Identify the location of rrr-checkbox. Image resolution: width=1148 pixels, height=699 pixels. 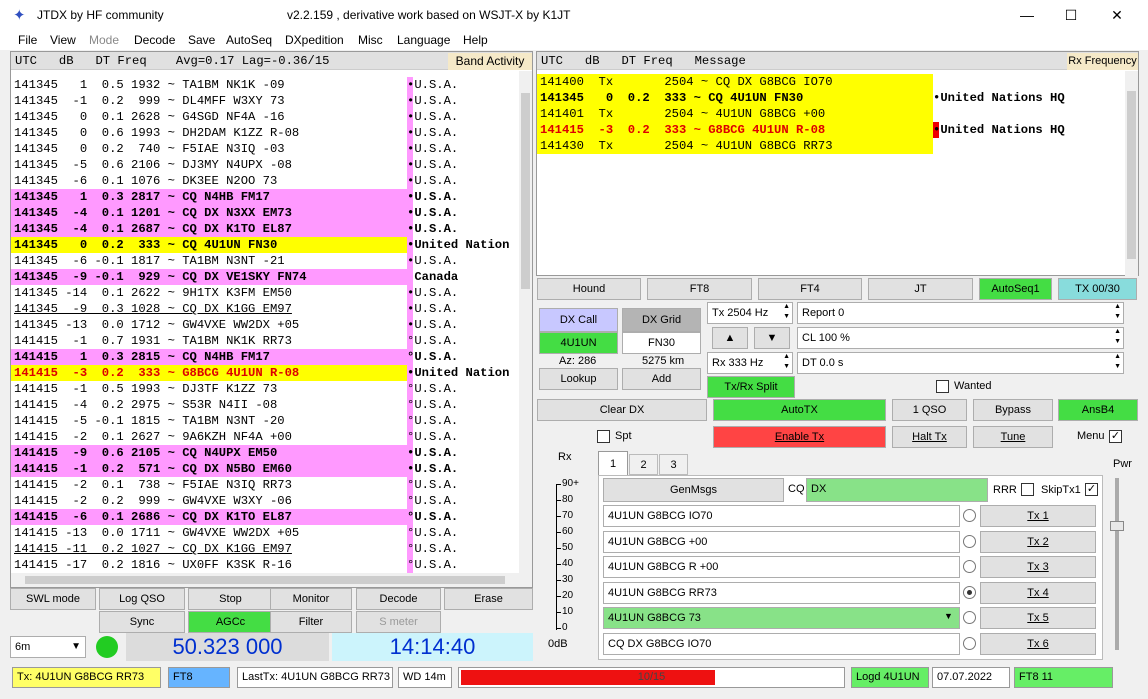
(1027, 489).